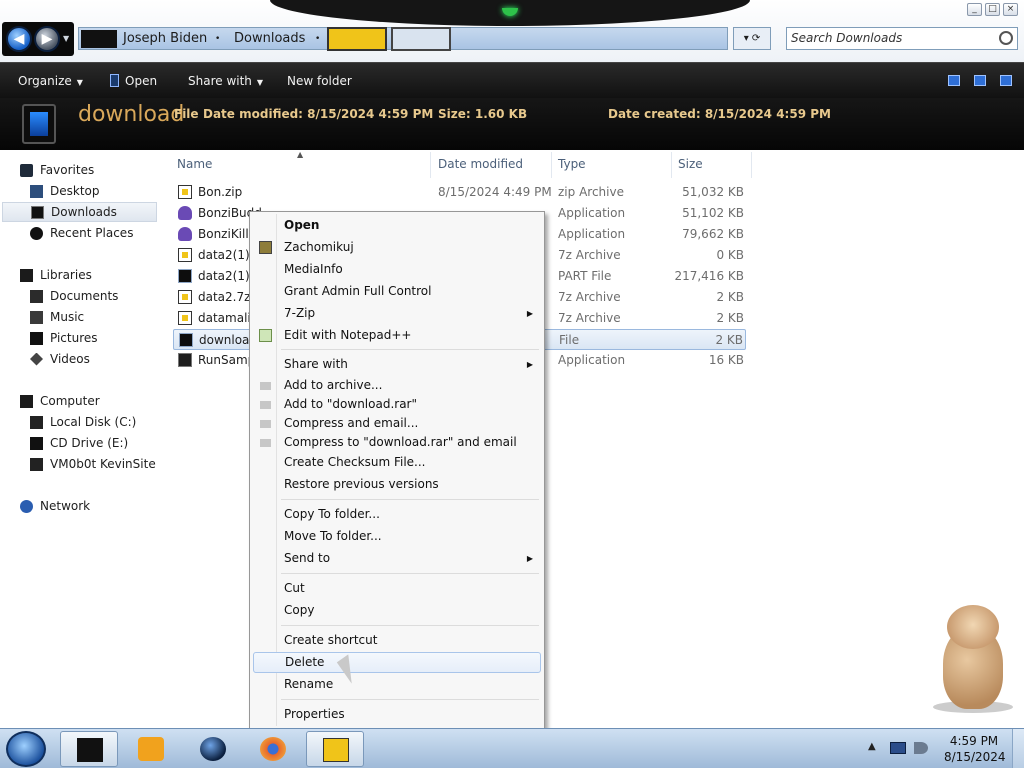  Describe the element at coordinates (397, 640) in the screenshot. I see `menu-item-create-shortcut: Create shortcut` at that location.